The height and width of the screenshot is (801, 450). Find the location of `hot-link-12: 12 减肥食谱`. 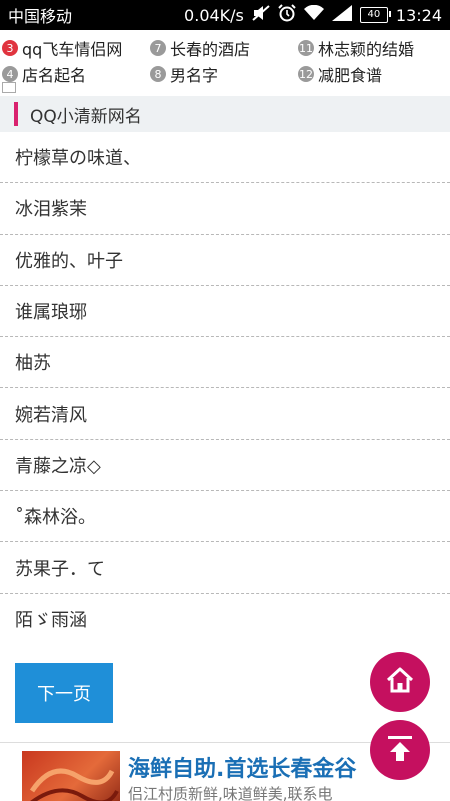

hot-link-12: 12 减肥食谱 is located at coordinates (340, 74).